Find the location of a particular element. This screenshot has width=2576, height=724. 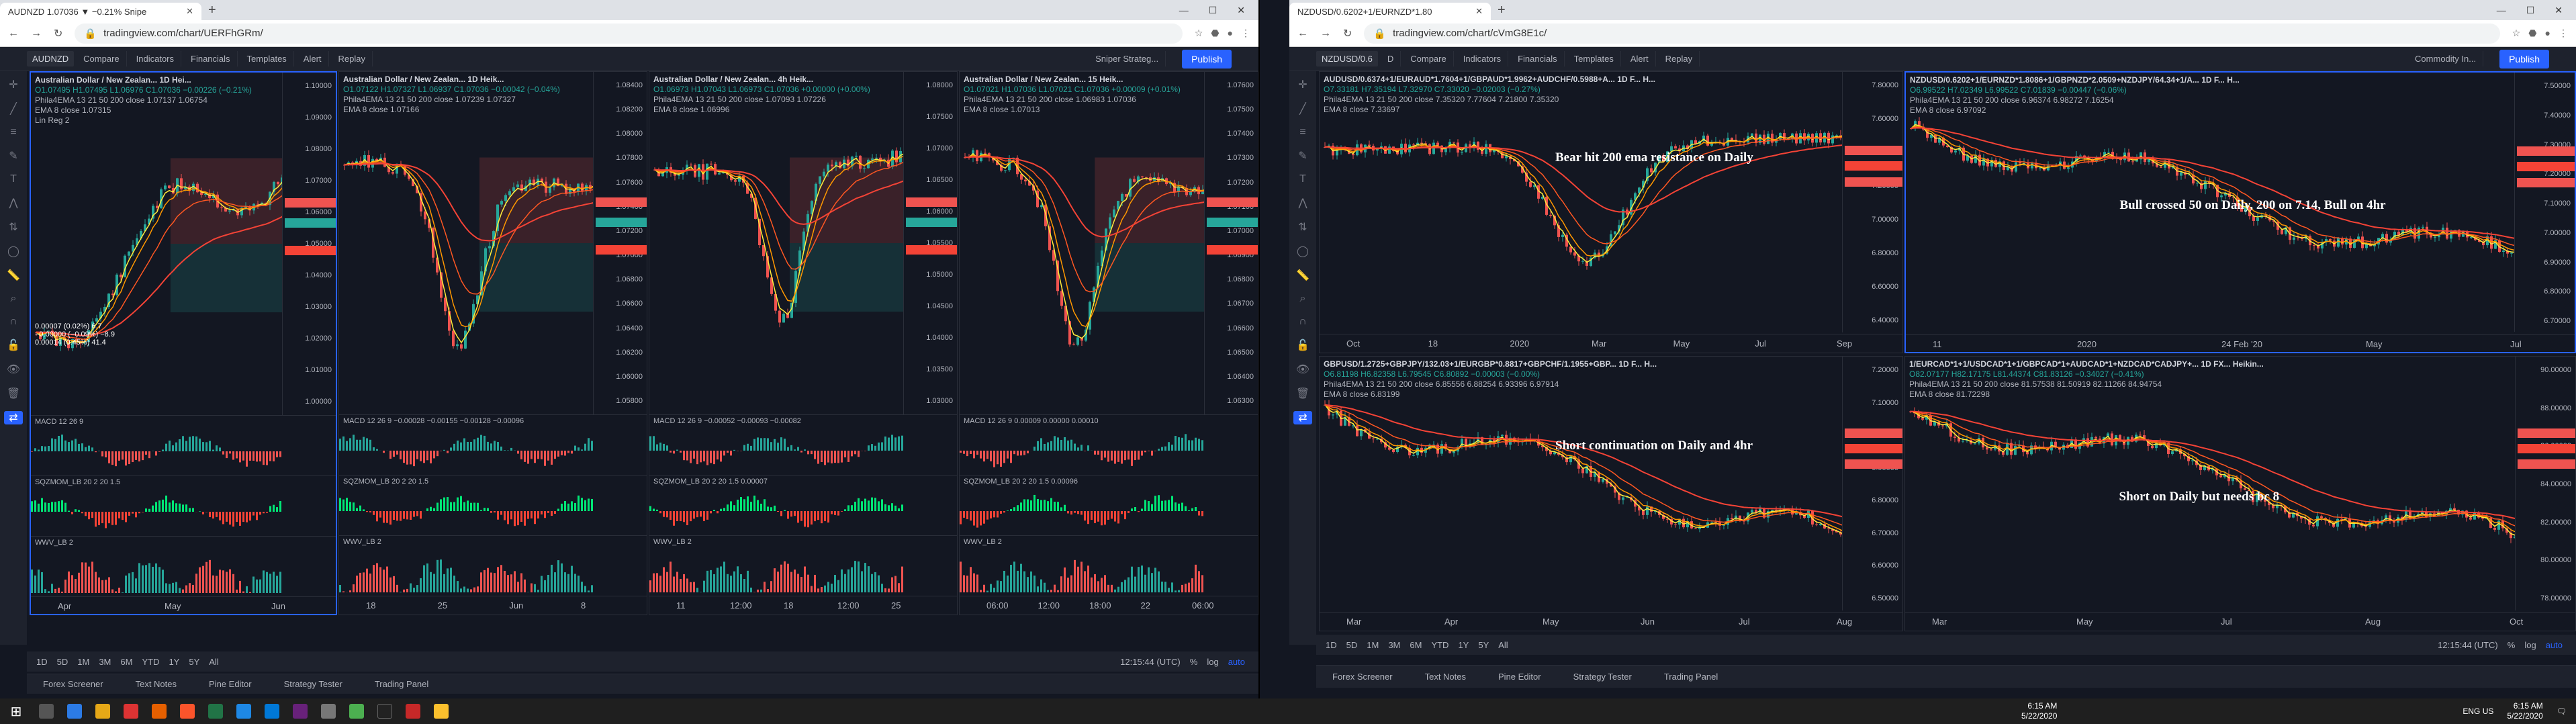

range-6m: 6M is located at coordinates (126, 662).